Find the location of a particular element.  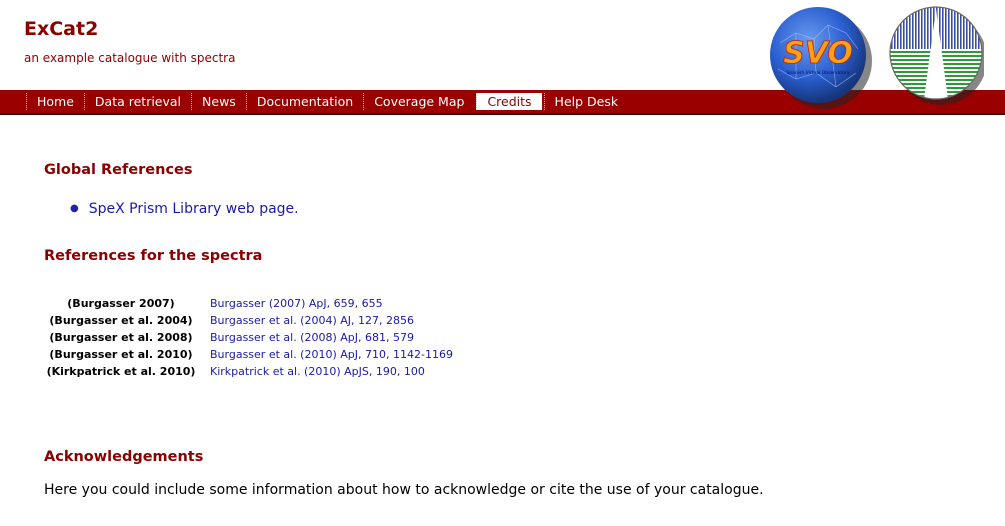

reference-cell: Burgasser (2007) ApJ, 659, 655 is located at coordinates (331, 303).